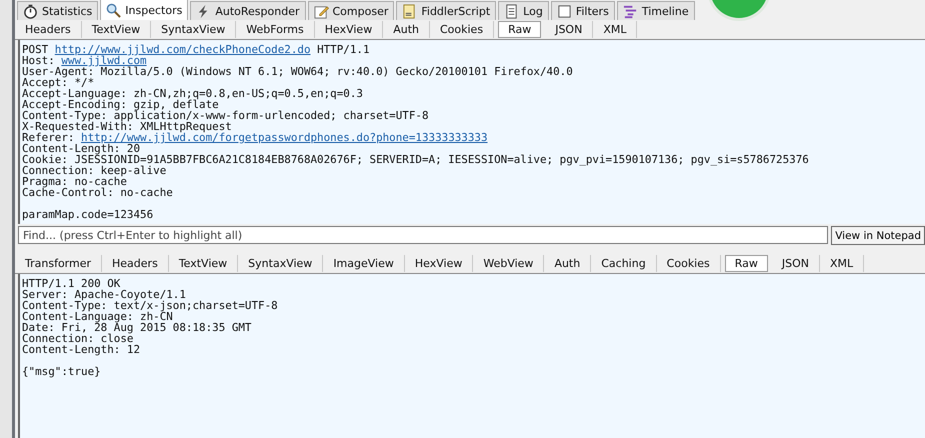  Describe the element at coordinates (582, 10) in the screenshot. I see `tab: Filters` at that location.